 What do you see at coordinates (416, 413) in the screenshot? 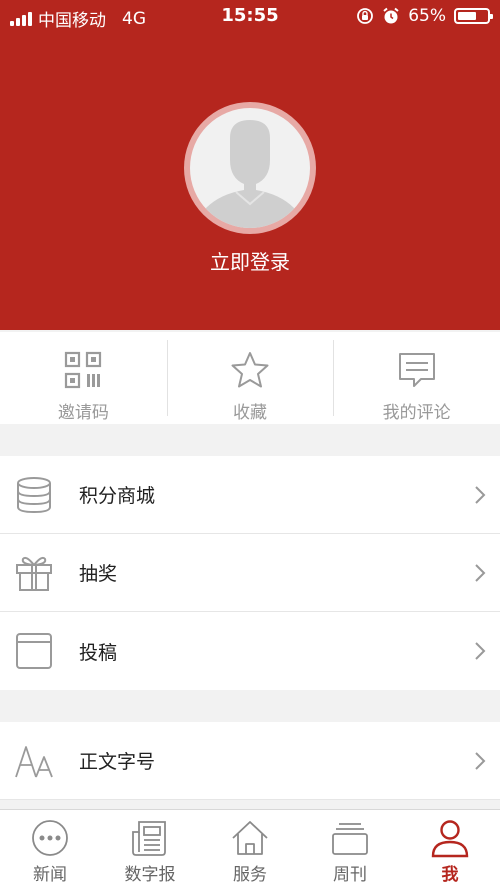
I see `quick-my-comments-label: 我的评论` at bounding box center [416, 413].